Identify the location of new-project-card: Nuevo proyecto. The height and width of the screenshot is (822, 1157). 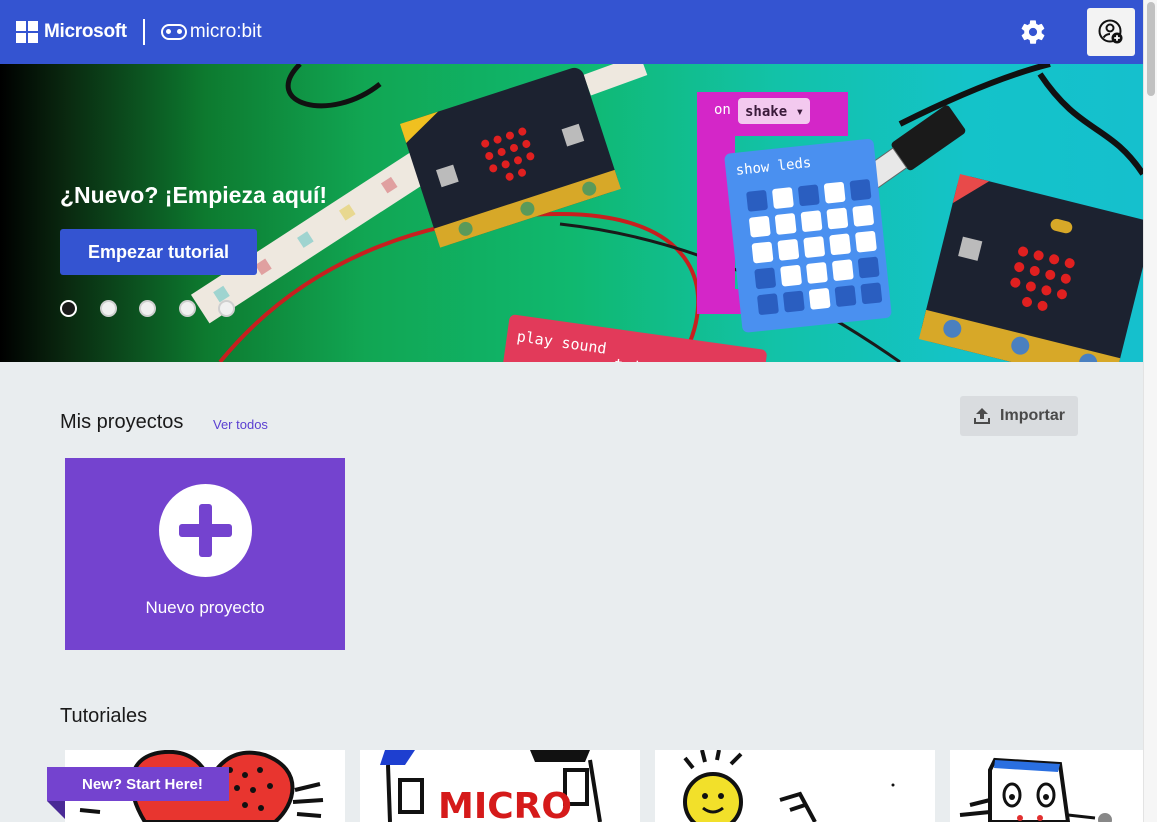
(205, 554).